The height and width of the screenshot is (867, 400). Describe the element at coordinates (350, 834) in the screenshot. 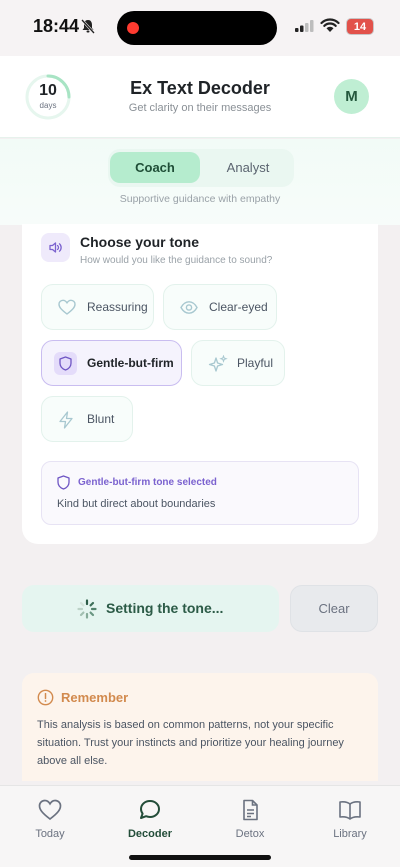

I see `nav-label: Library` at that location.